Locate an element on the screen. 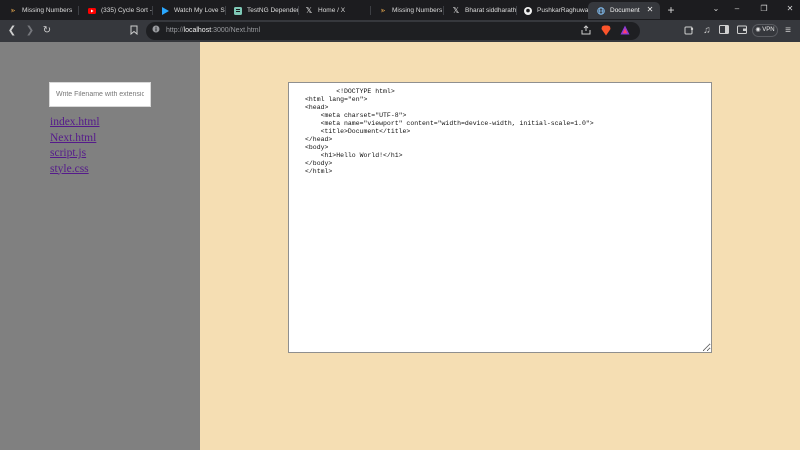  tab-missing-numbers-1: ⪢ Missing Numbers is located at coordinates (38, 10).